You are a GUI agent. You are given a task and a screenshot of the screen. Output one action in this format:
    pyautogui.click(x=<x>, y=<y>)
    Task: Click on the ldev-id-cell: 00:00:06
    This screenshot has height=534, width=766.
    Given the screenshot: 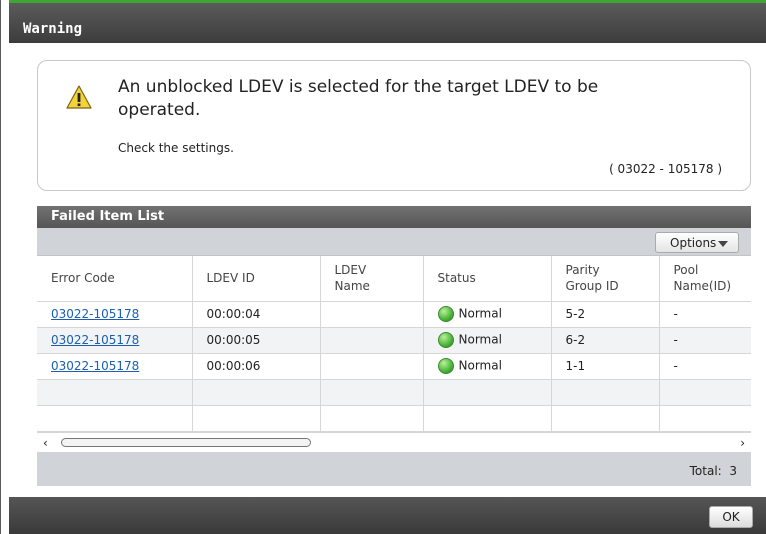 What is the action you would take?
    pyautogui.click(x=256, y=366)
    